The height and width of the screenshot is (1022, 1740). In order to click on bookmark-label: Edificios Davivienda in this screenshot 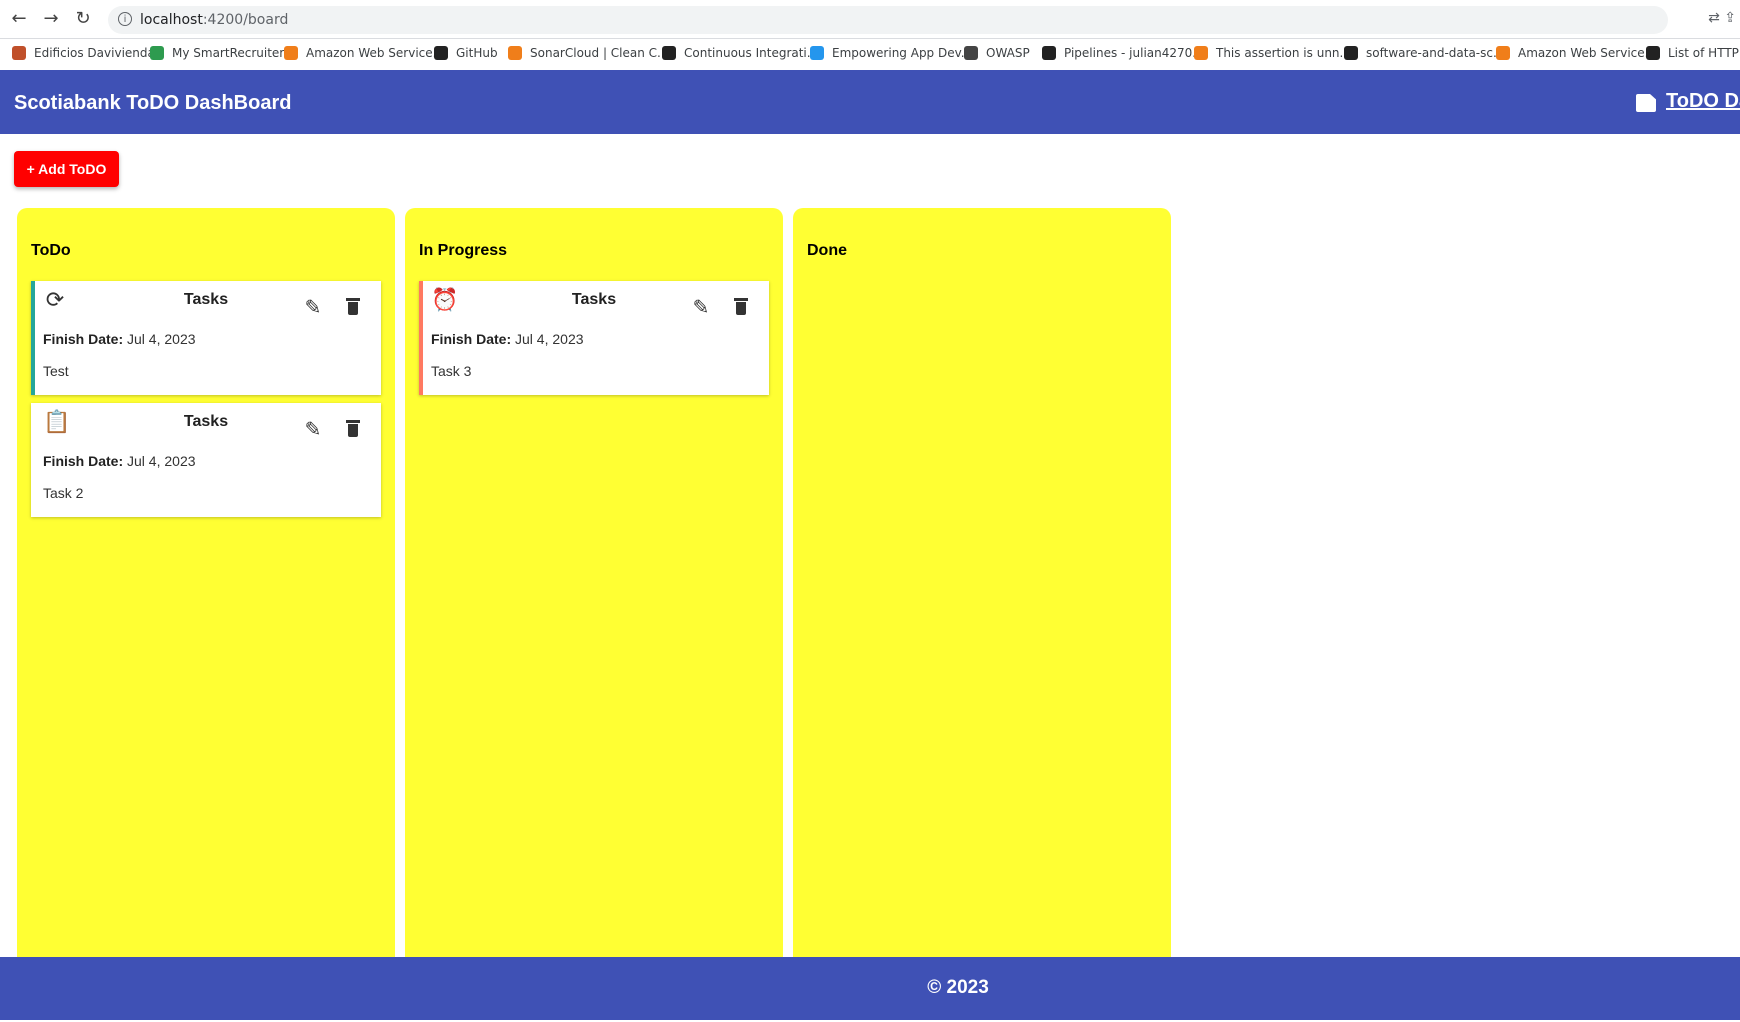, I will do `click(94, 53)`.